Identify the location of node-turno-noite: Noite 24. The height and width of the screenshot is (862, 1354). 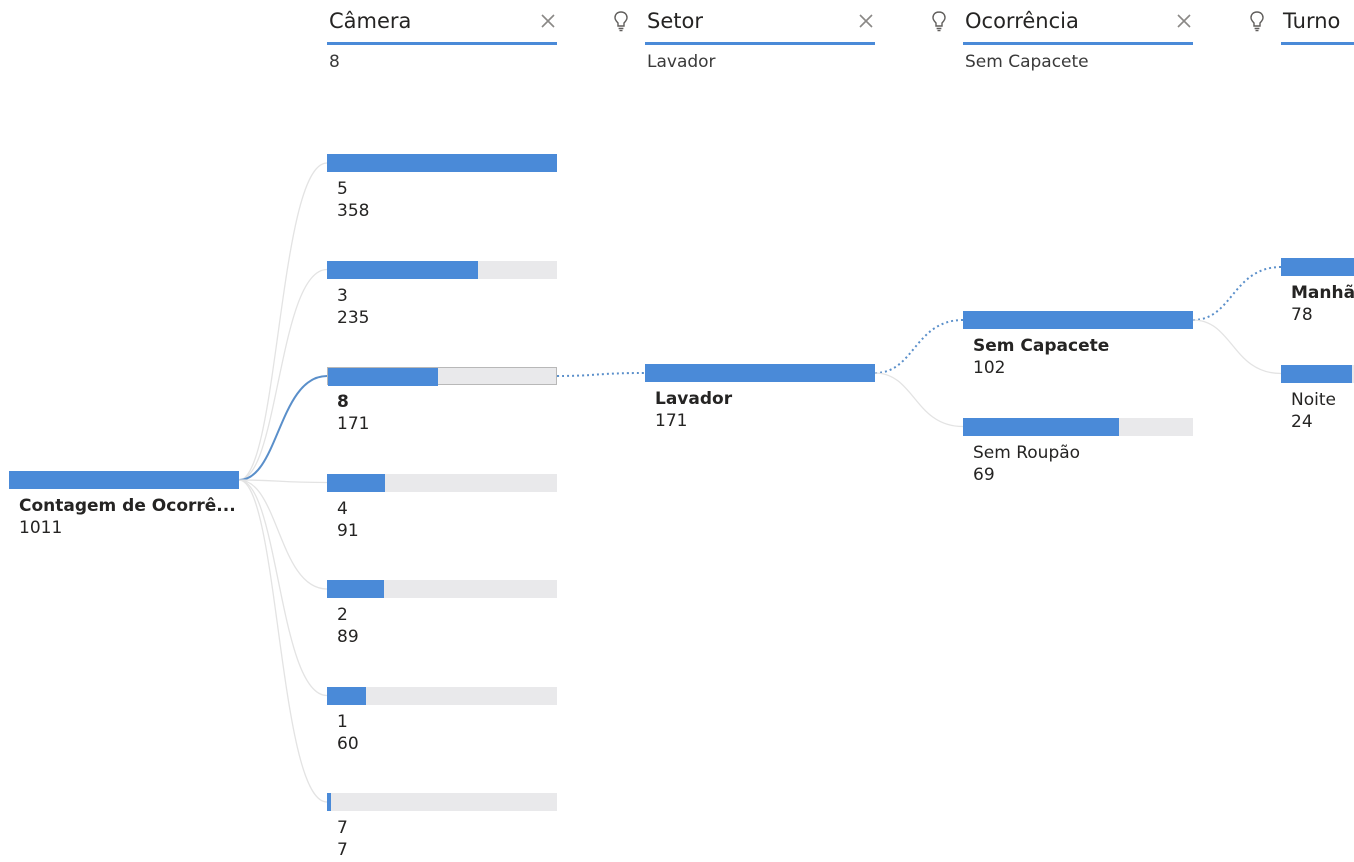
(1317, 404).